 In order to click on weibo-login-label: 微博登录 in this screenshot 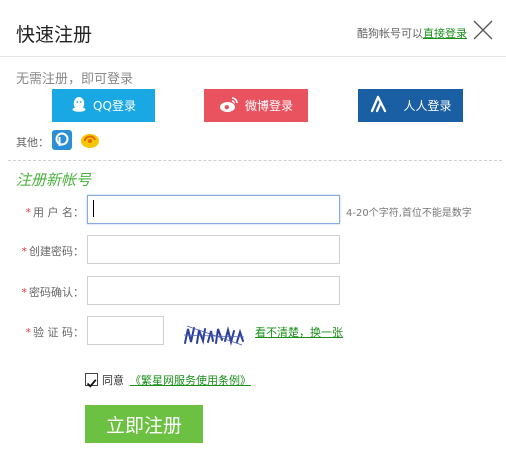, I will do `click(268, 106)`.